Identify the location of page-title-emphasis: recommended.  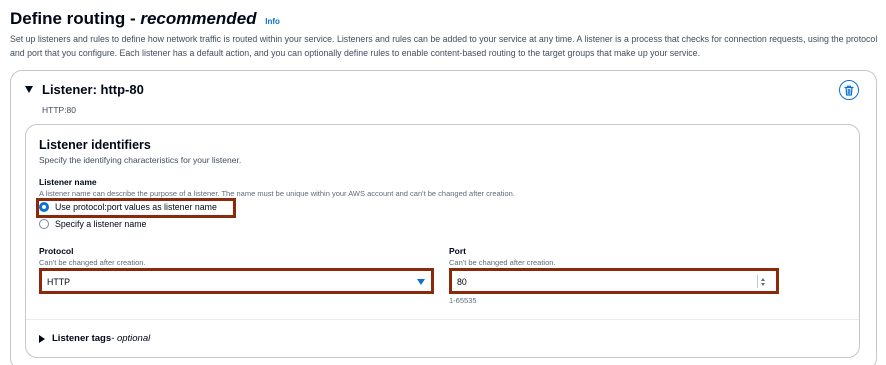
(198, 18).